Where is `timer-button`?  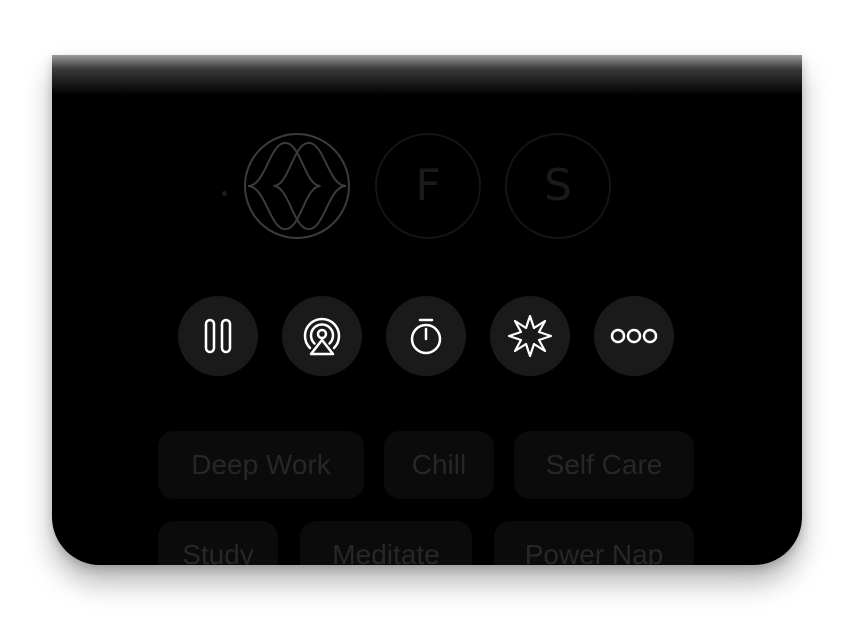 timer-button is located at coordinates (426, 336).